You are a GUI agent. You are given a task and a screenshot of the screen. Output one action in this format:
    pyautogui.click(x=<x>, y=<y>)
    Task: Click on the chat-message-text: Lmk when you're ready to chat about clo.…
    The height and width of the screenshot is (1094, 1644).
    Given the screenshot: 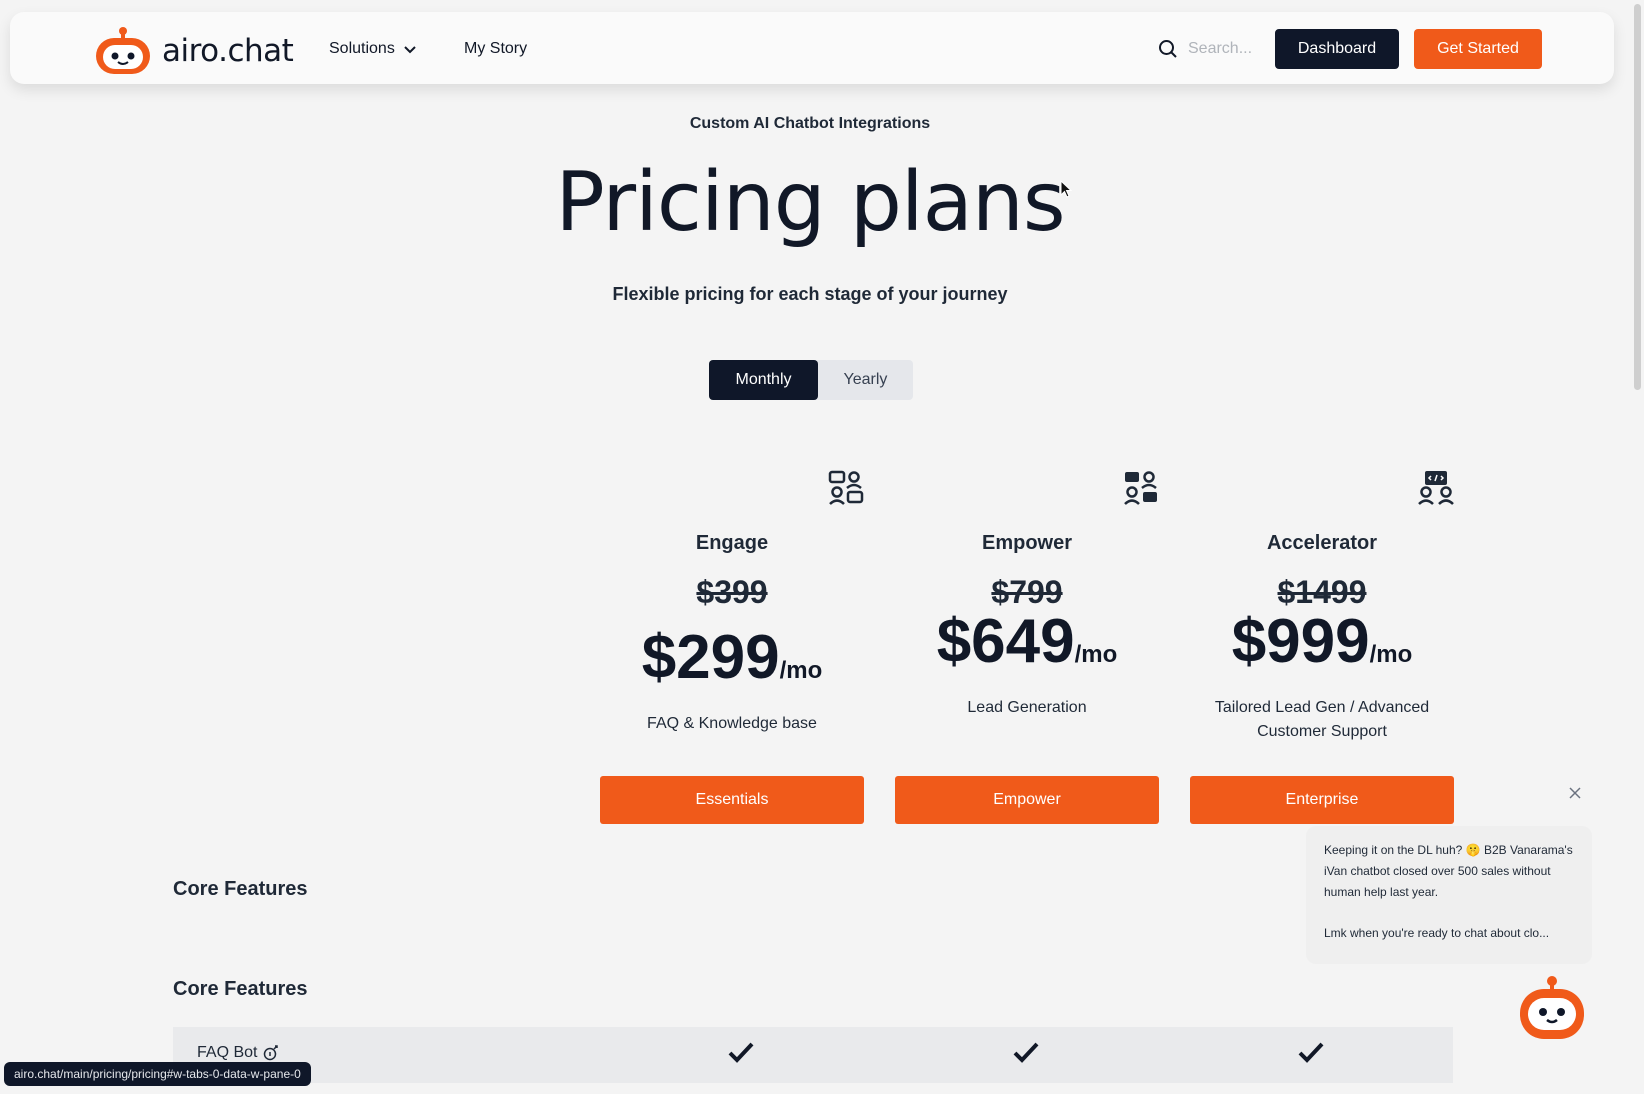 What is the action you would take?
    pyautogui.click(x=1437, y=933)
    